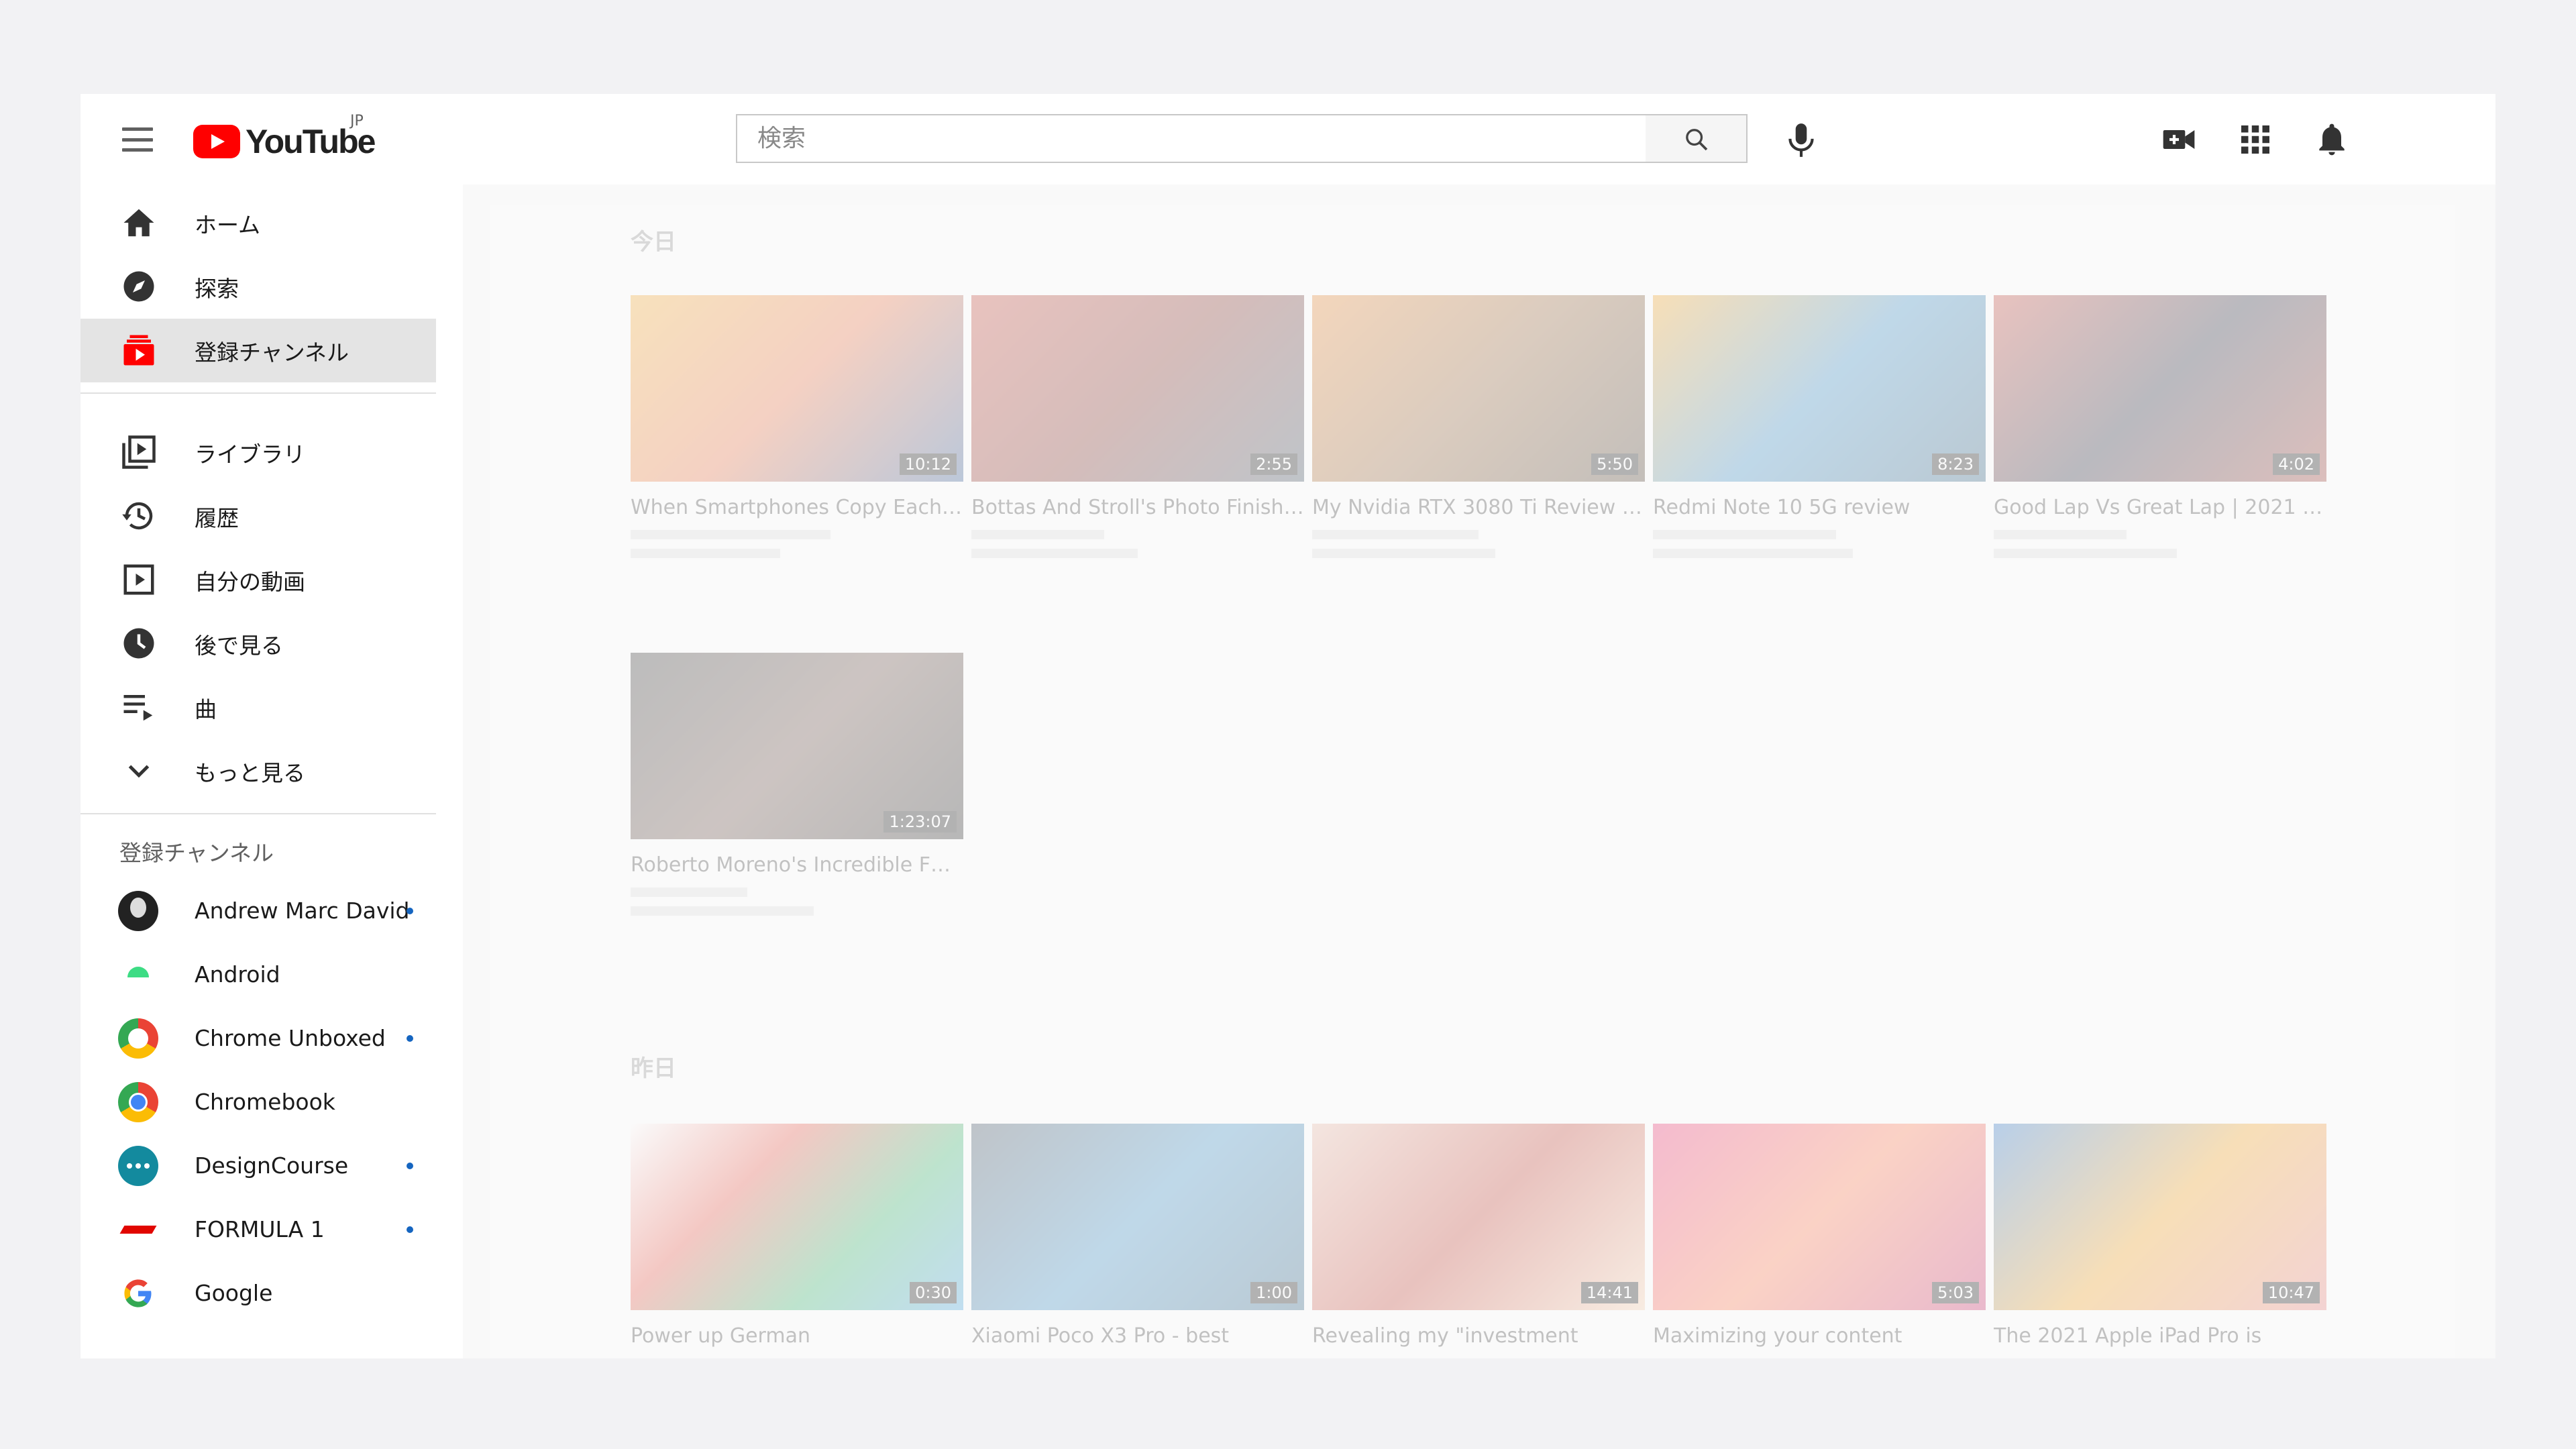 The width and height of the screenshot is (2576, 1449). What do you see at coordinates (2160, 388) in the screenshot?
I see `video-thumbnail: 4:02` at bounding box center [2160, 388].